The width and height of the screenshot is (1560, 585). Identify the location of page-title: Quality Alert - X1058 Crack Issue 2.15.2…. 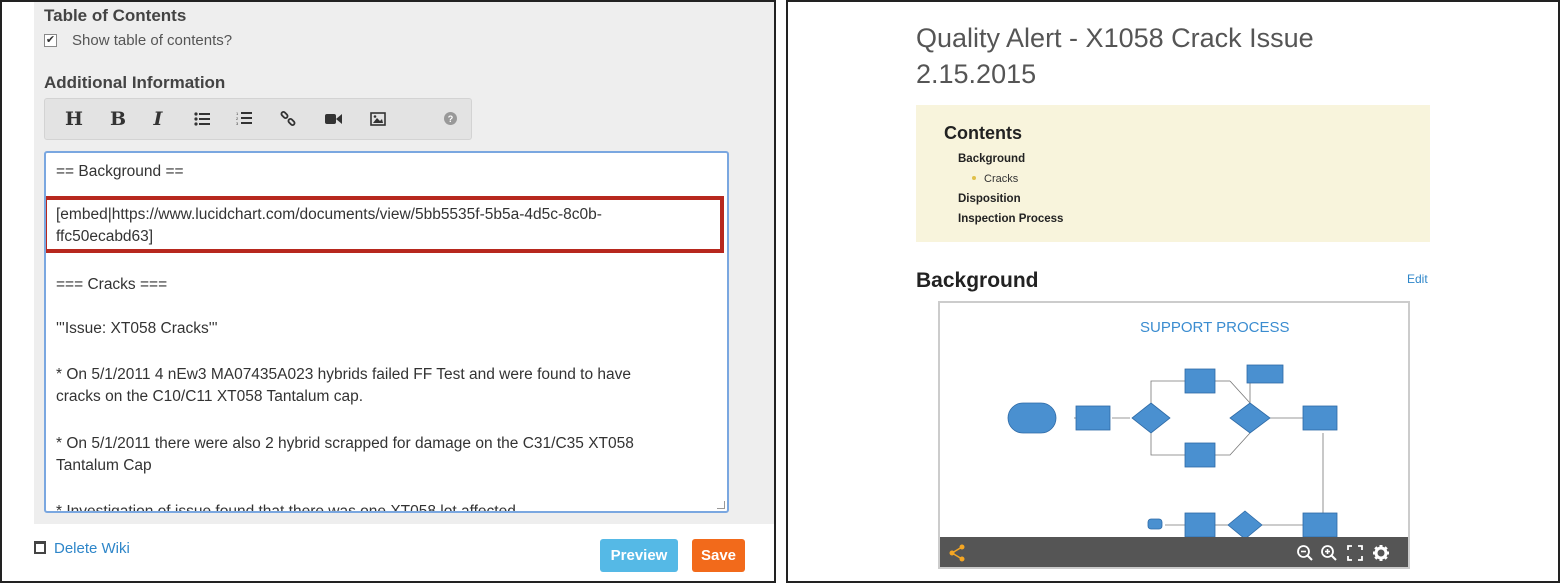
(1115, 56).